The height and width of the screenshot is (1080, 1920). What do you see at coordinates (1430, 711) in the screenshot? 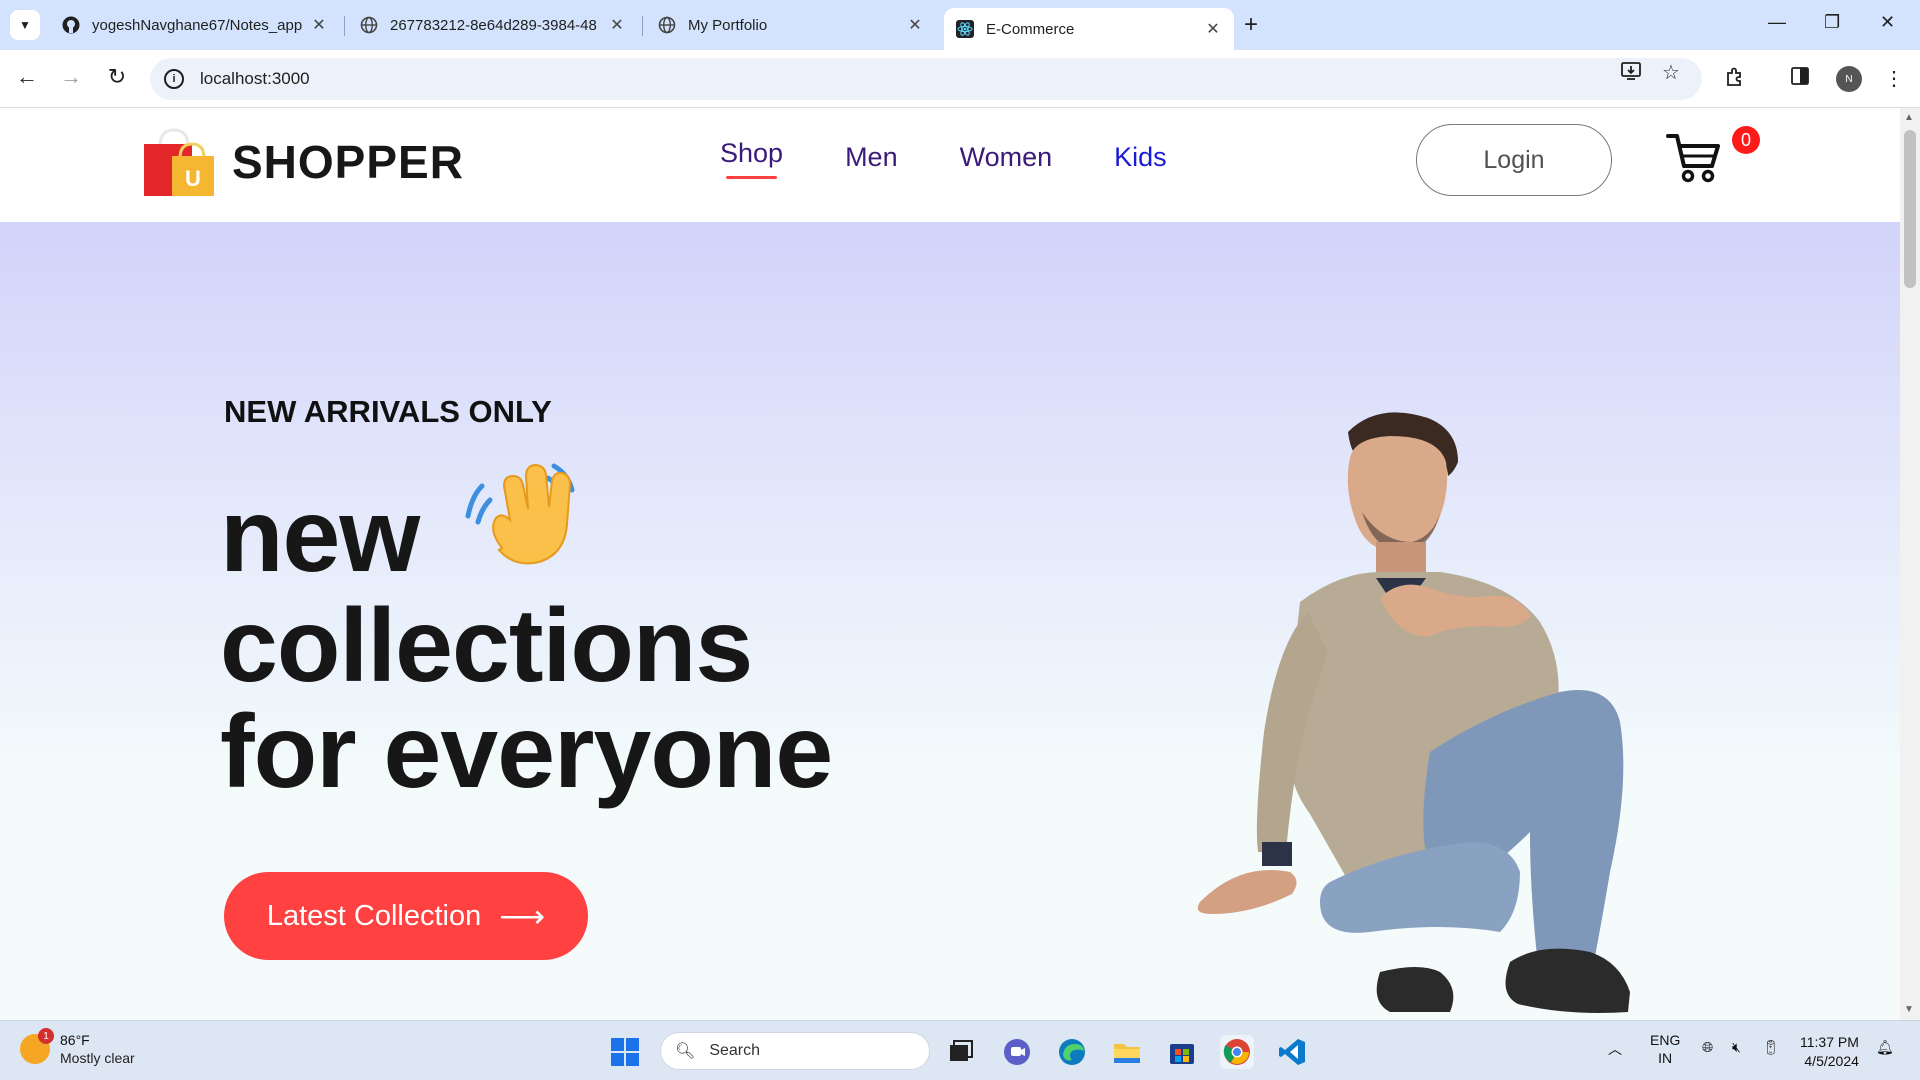
I see `hero-model-image` at bounding box center [1430, 711].